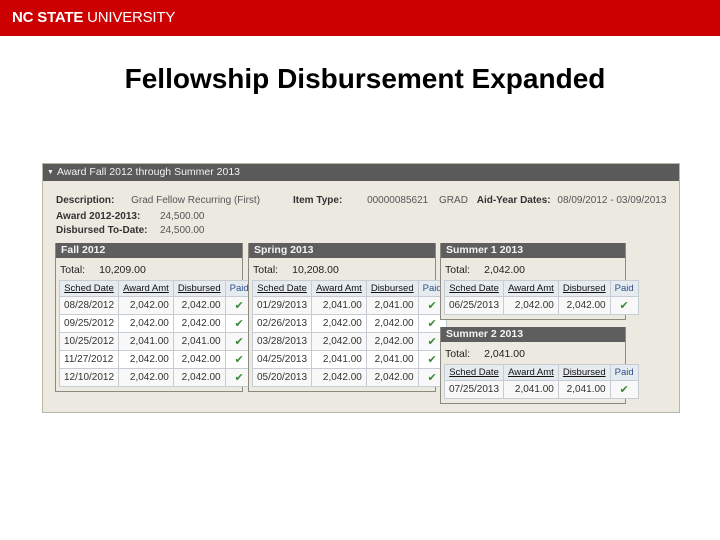 The height and width of the screenshot is (540, 720). Describe the element at coordinates (85, 200) in the screenshot. I see `description-label: Description:` at that location.